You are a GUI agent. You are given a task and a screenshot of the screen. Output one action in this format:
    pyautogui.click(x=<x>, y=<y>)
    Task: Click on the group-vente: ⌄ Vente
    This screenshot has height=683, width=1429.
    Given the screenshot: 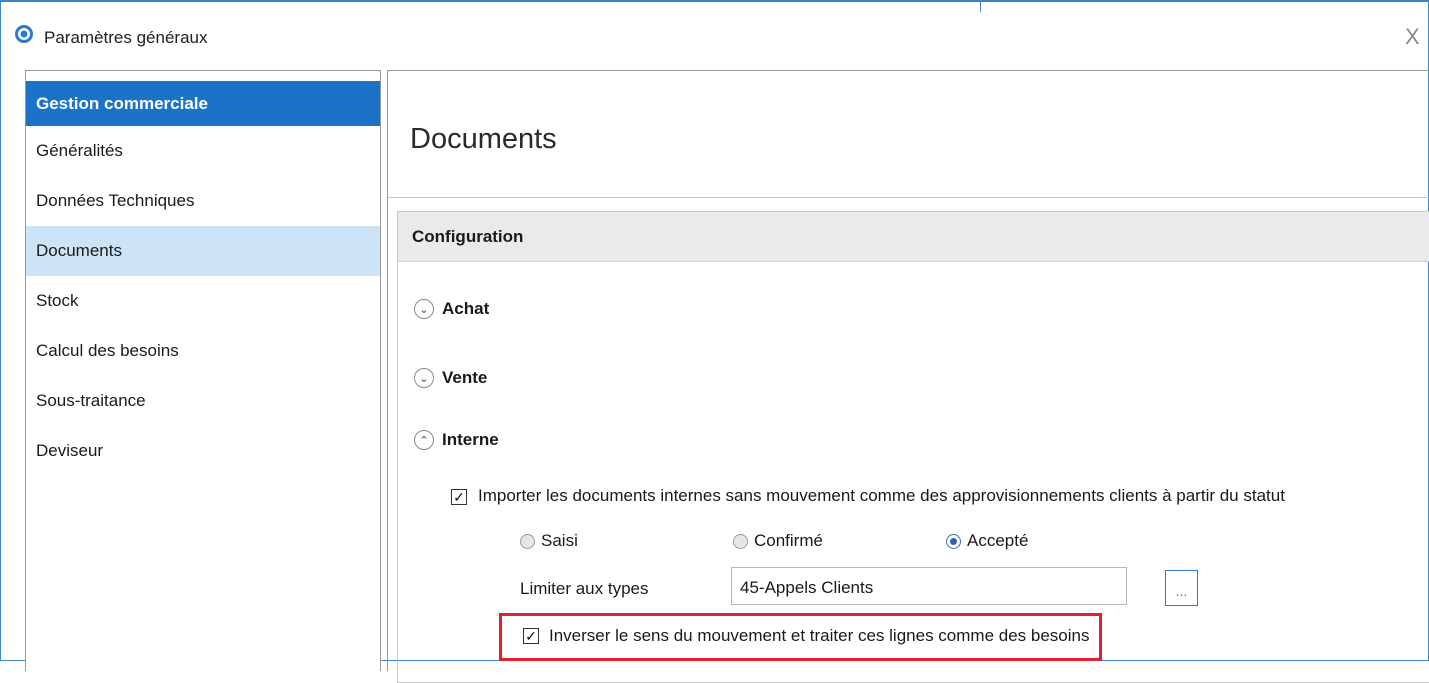 What is the action you would take?
    pyautogui.click(x=450, y=378)
    